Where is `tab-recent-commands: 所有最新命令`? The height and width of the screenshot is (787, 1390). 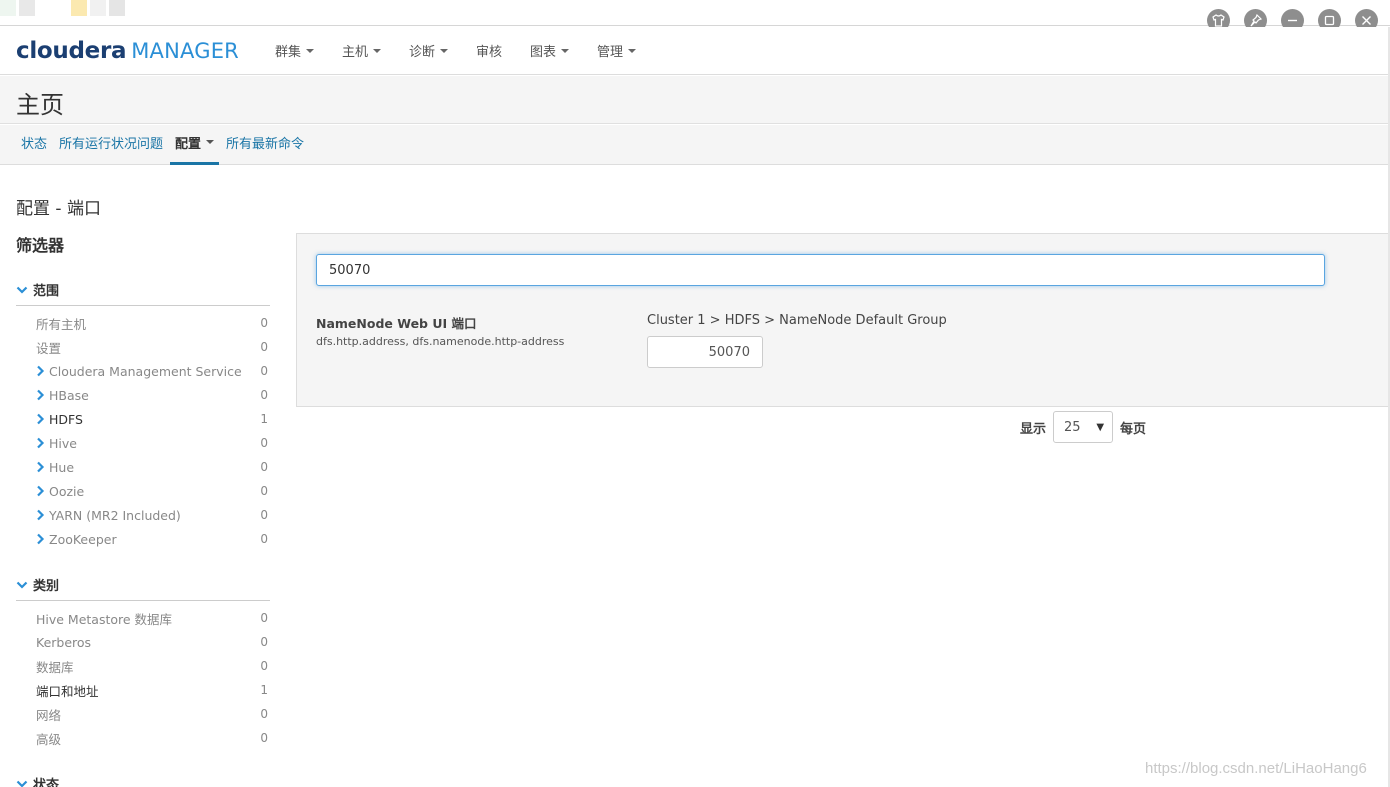 tab-recent-commands: 所有最新命令 is located at coordinates (265, 145).